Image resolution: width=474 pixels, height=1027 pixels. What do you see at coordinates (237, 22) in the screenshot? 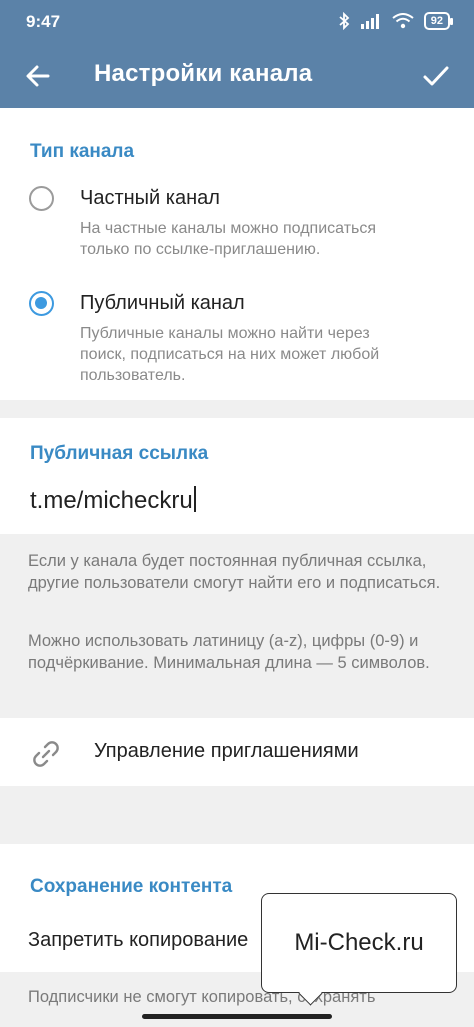
I see `status-bar: 9:47 92` at bounding box center [237, 22].